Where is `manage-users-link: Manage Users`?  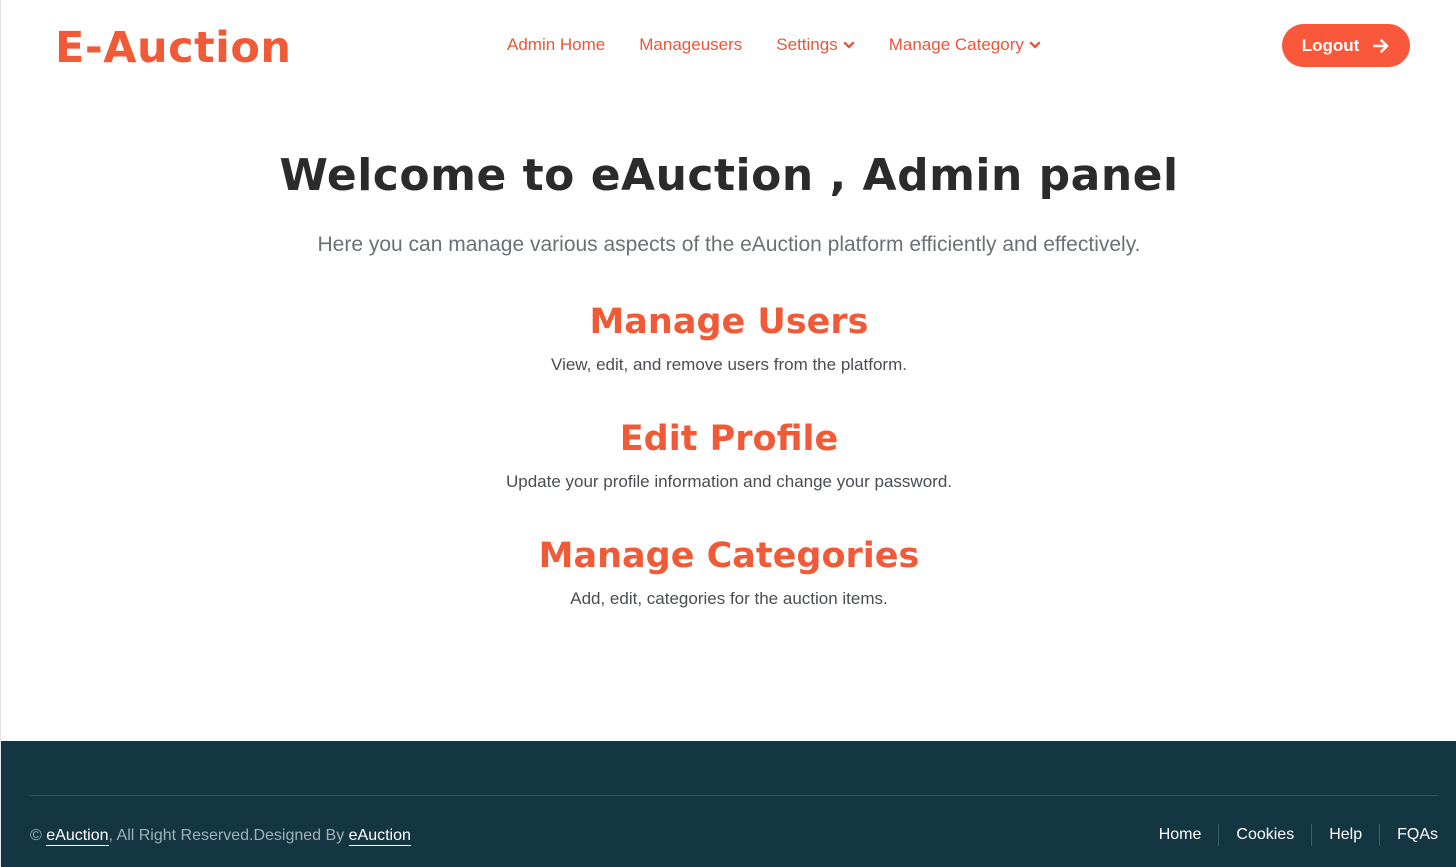 manage-users-link: Manage Users is located at coordinates (728, 322).